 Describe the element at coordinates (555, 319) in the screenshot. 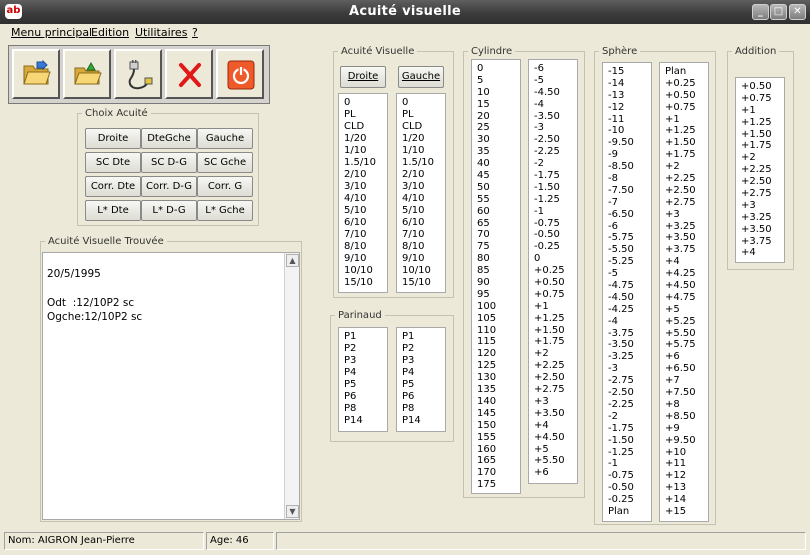

I see `list-item: +1.25` at that location.